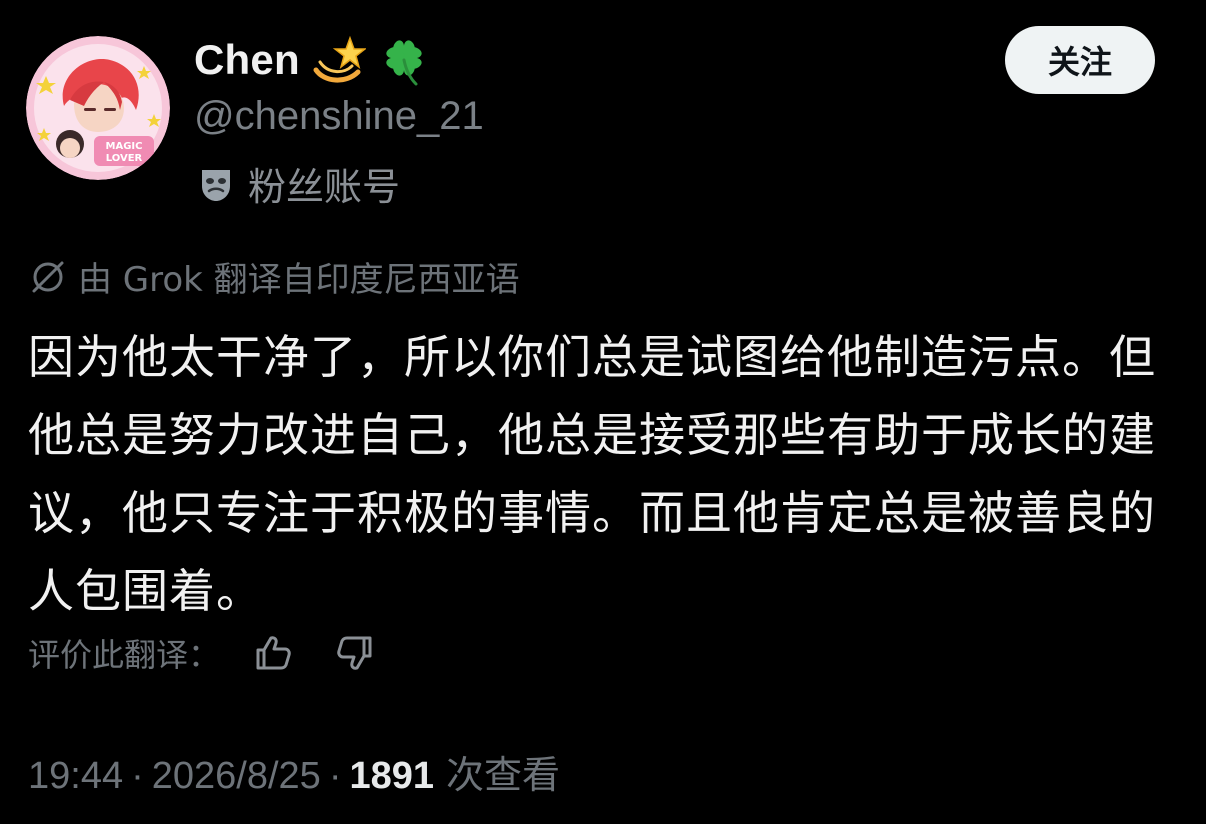 This screenshot has height=824, width=1206. I want to click on views-label: 次查看, so click(503, 775).